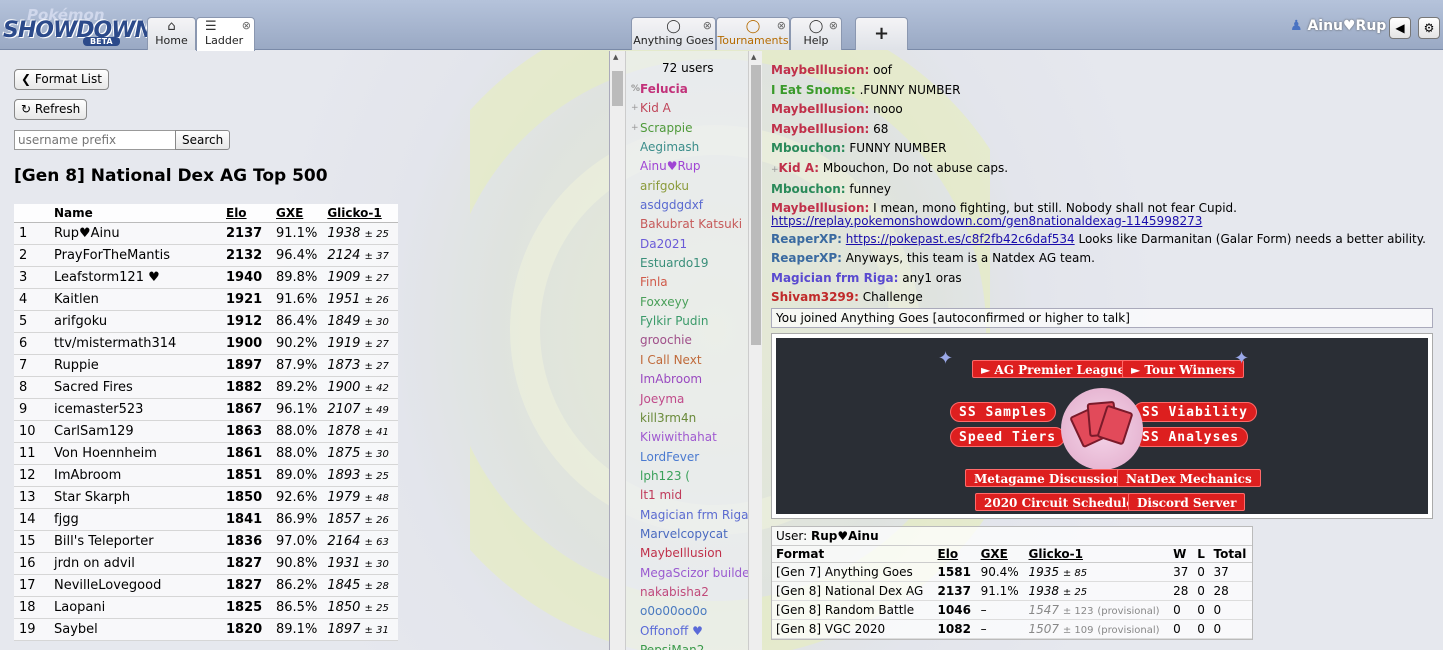 The width and height of the screenshot is (1443, 650). What do you see at coordinates (697, 302) in the screenshot?
I see `user-list-item: Foxxeyy` at bounding box center [697, 302].